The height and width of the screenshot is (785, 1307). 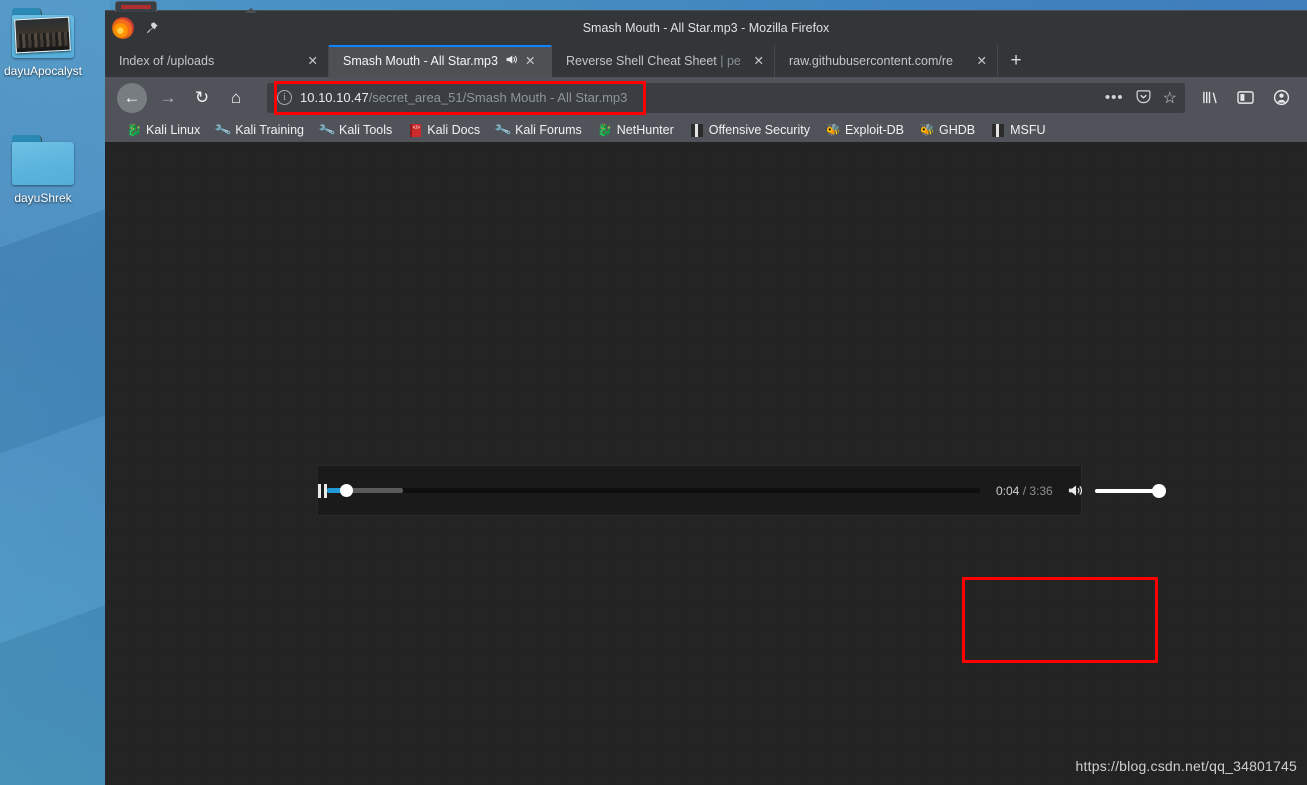 I want to click on red-book-icon, so click(x=415, y=130).